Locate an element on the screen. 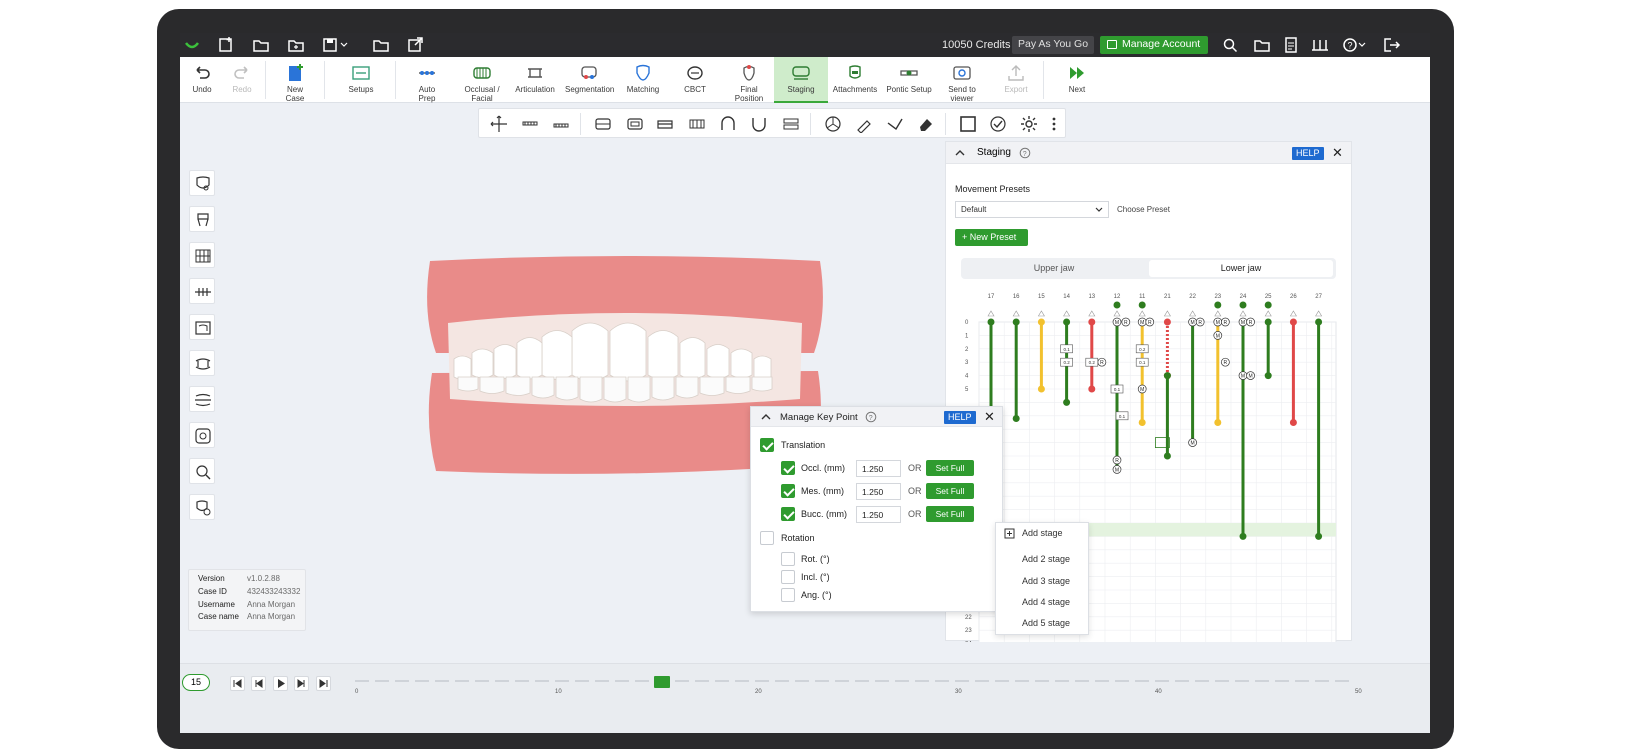  more-vertical-icon is located at coordinates (1054, 124).